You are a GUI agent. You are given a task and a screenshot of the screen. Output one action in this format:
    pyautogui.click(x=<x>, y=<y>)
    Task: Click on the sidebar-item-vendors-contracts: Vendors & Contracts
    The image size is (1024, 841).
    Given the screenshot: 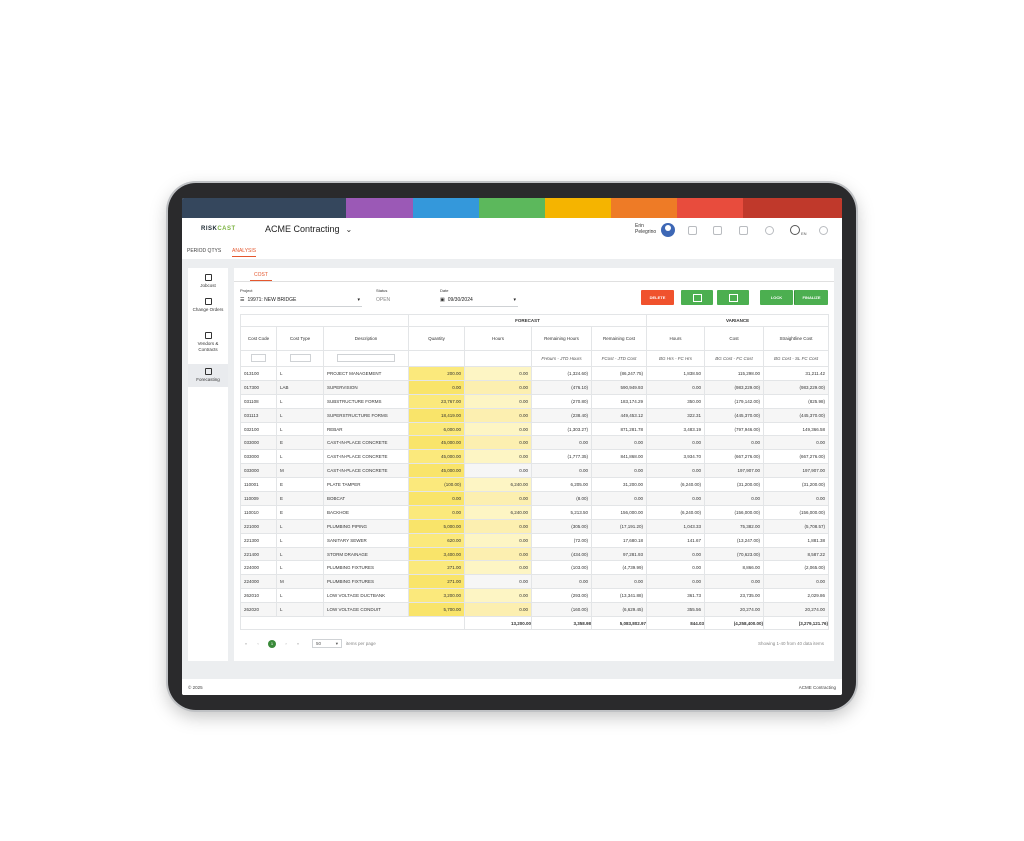 What is the action you would take?
    pyautogui.click(x=208, y=342)
    